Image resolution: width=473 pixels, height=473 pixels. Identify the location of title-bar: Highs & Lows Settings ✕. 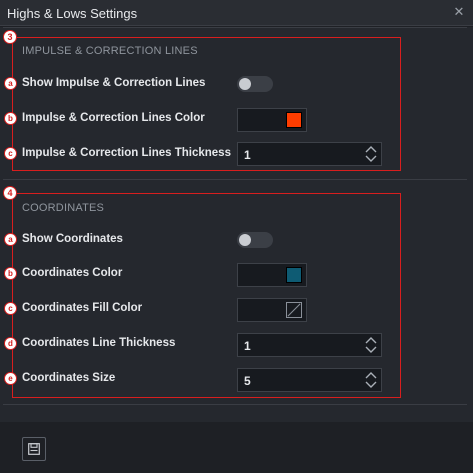
(236, 13).